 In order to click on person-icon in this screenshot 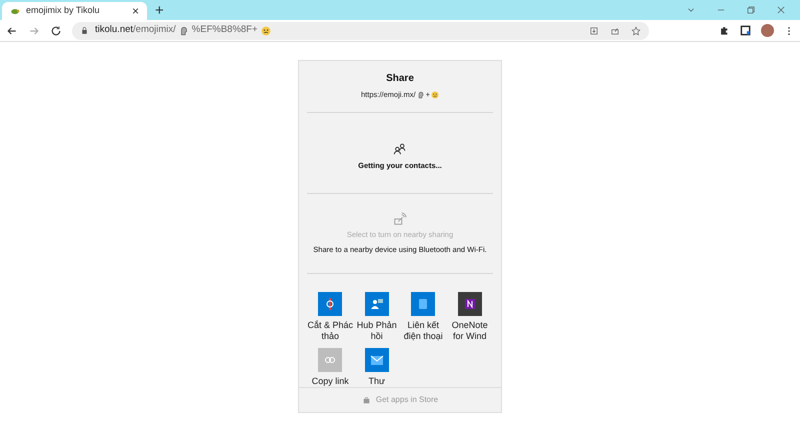, I will do `click(376, 304)`.